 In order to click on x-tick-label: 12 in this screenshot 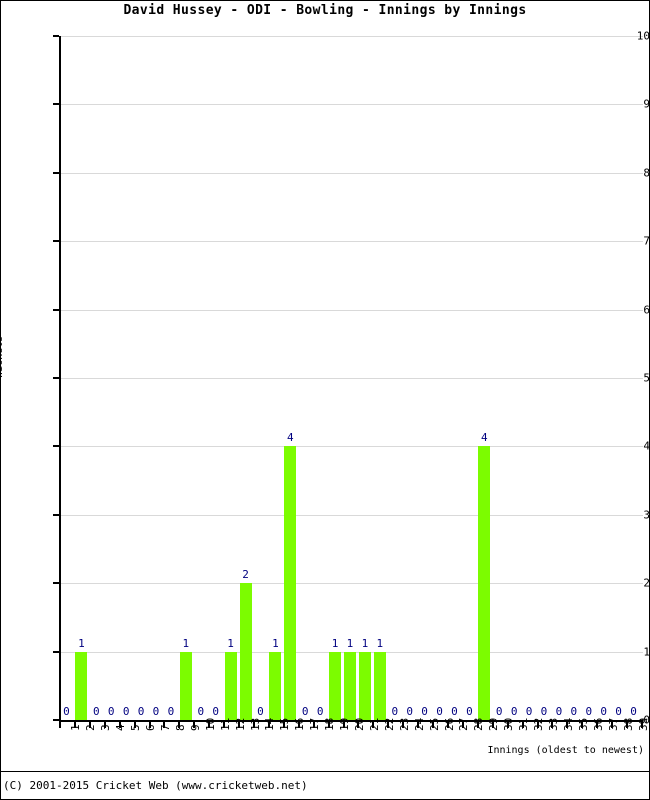, I will do `click(240, 724)`.